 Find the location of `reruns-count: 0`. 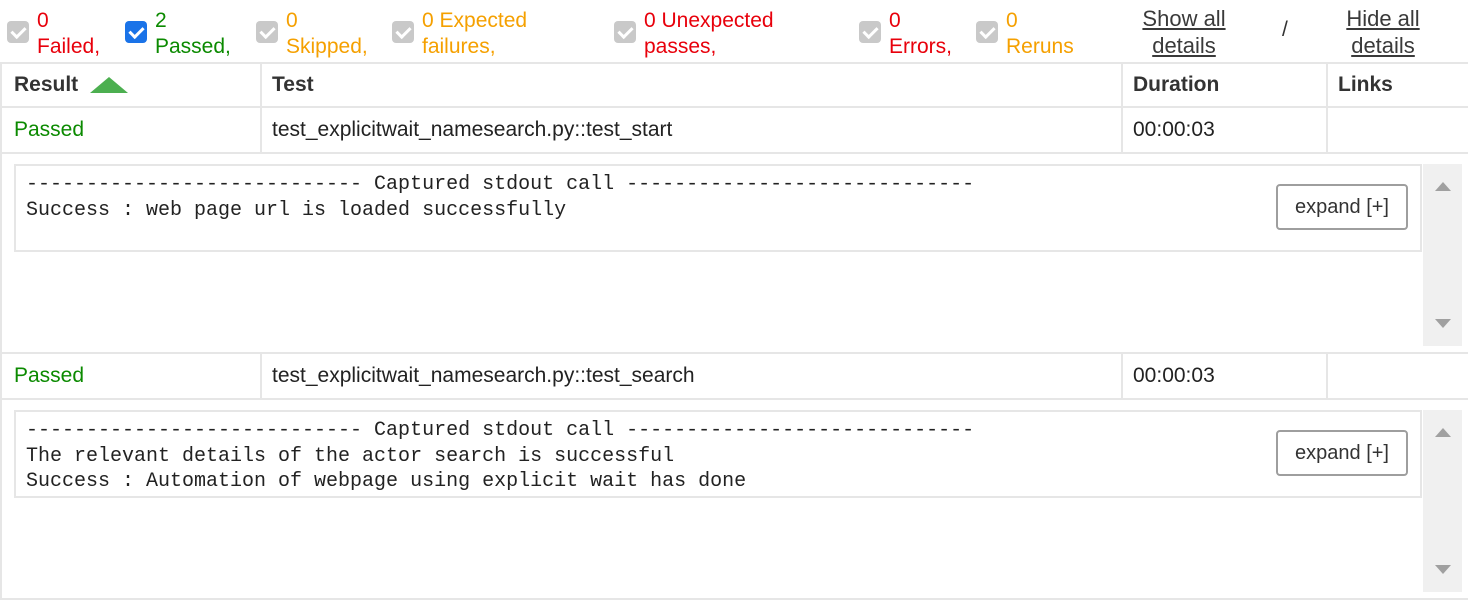

reruns-count: 0 is located at coordinates (1012, 20).